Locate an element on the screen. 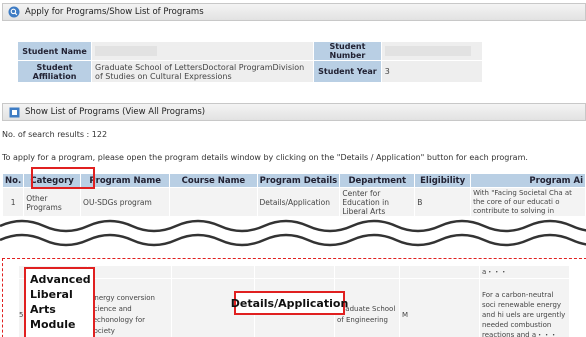 The image size is (586, 337). category-highlight-box is located at coordinates (63, 178).